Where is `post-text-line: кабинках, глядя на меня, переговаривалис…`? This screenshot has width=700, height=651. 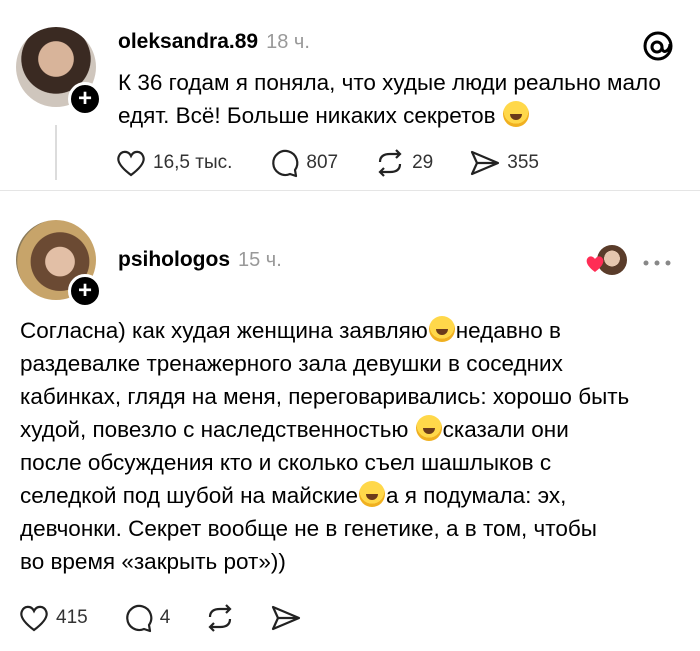
post-text-line: кабинках, глядя на меня, переговаривалис… is located at coordinates (325, 396).